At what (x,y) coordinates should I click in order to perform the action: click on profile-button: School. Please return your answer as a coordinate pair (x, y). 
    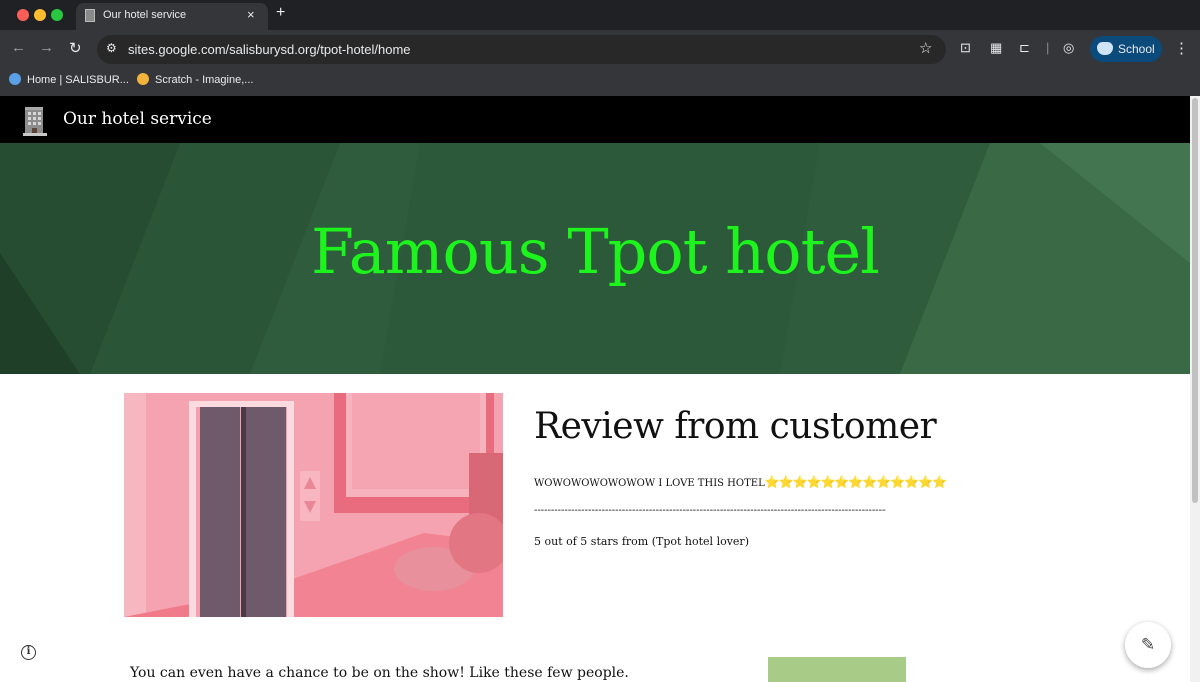
    Looking at the image, I should click on (1126, 49).